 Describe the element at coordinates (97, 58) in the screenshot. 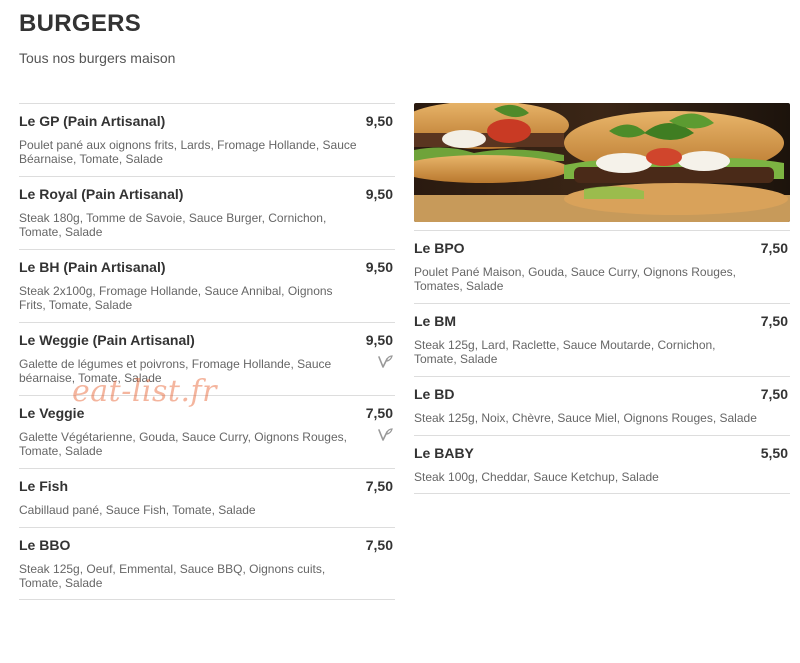

I see `page-subtitle: Tous nos burgers maison` at that location.